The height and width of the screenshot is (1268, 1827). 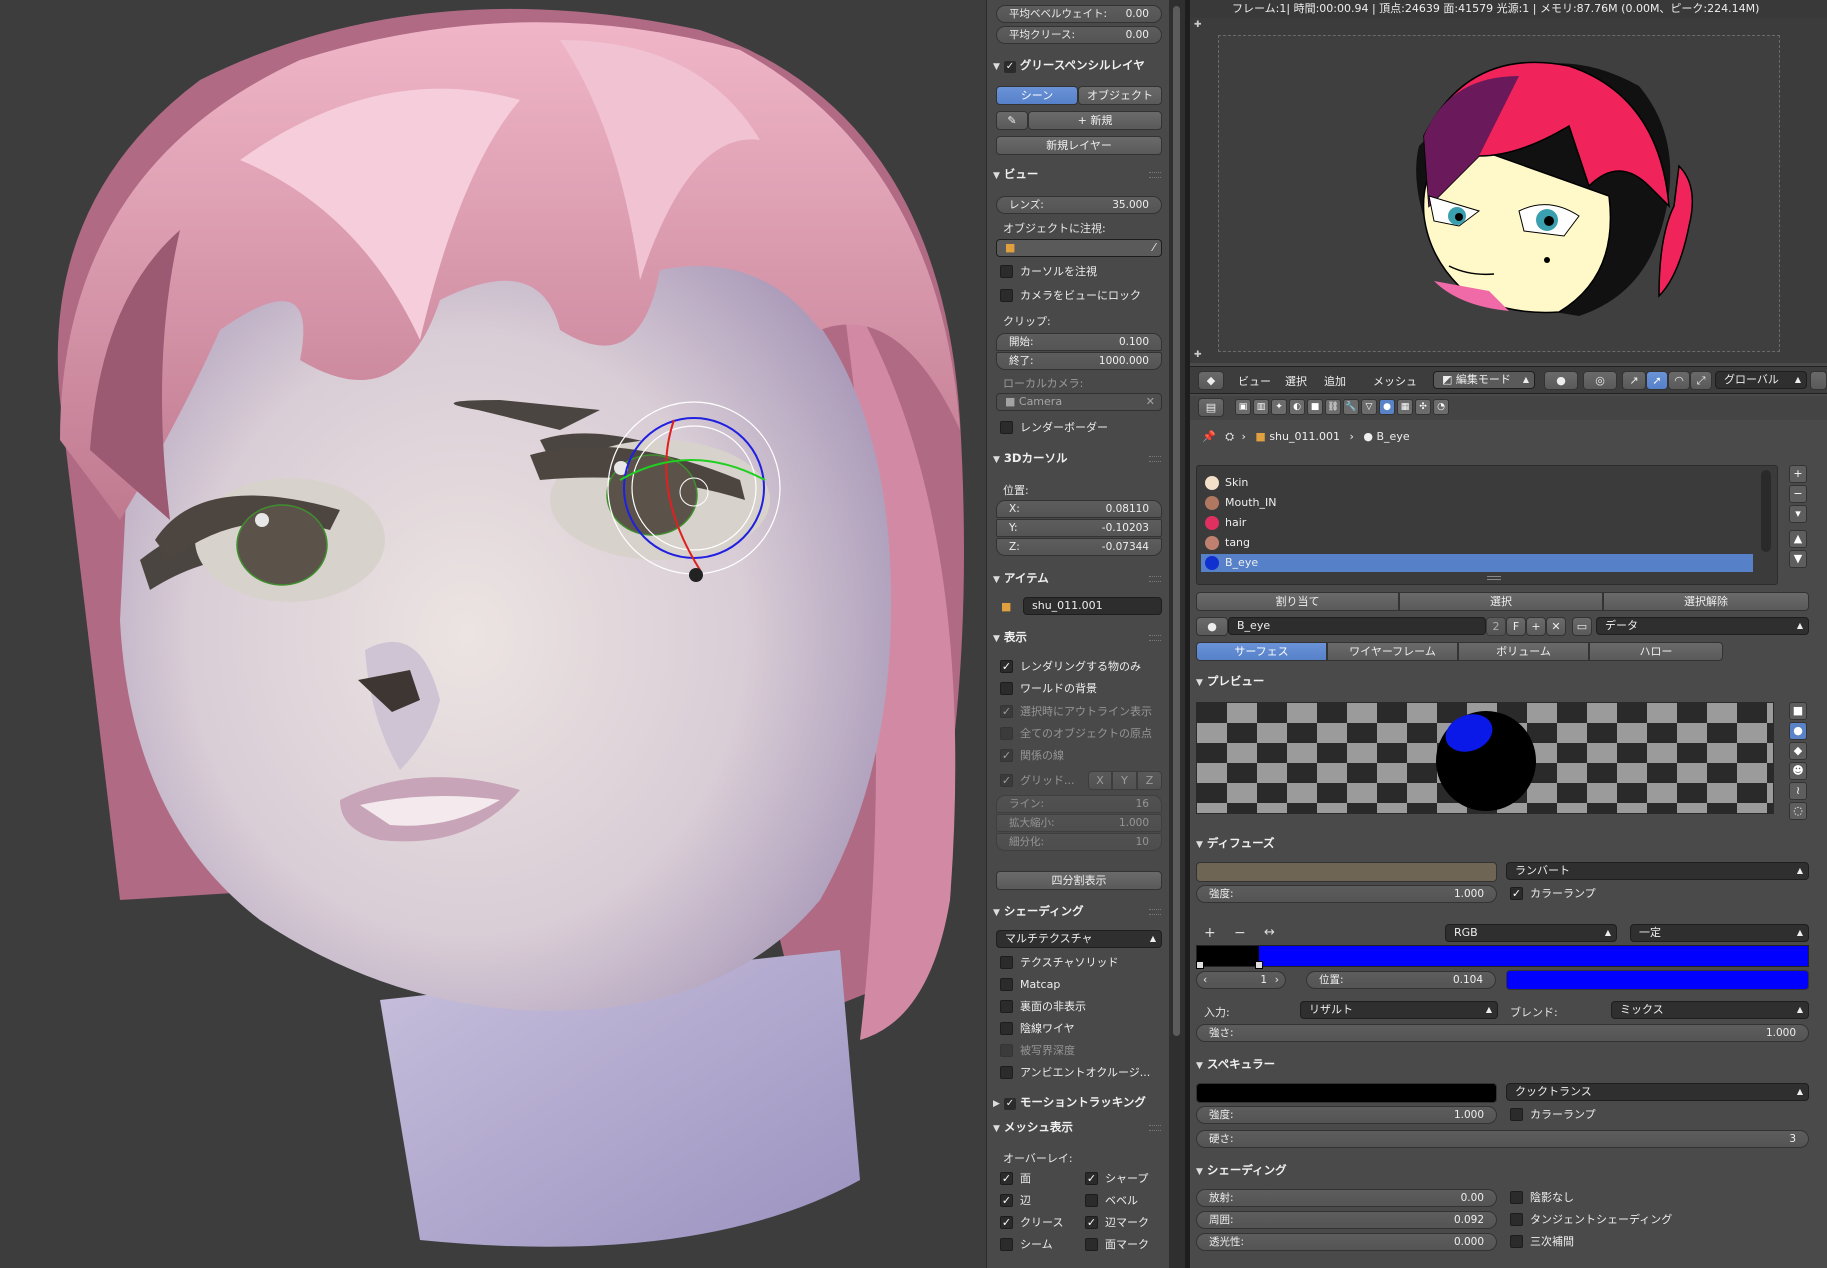 I want to click on preview-flat-icon: ■, so click(x=1798, y=711).